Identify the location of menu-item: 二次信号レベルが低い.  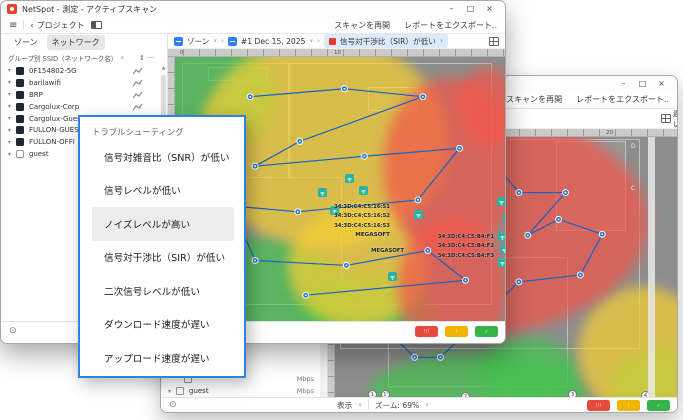
(163, 291).